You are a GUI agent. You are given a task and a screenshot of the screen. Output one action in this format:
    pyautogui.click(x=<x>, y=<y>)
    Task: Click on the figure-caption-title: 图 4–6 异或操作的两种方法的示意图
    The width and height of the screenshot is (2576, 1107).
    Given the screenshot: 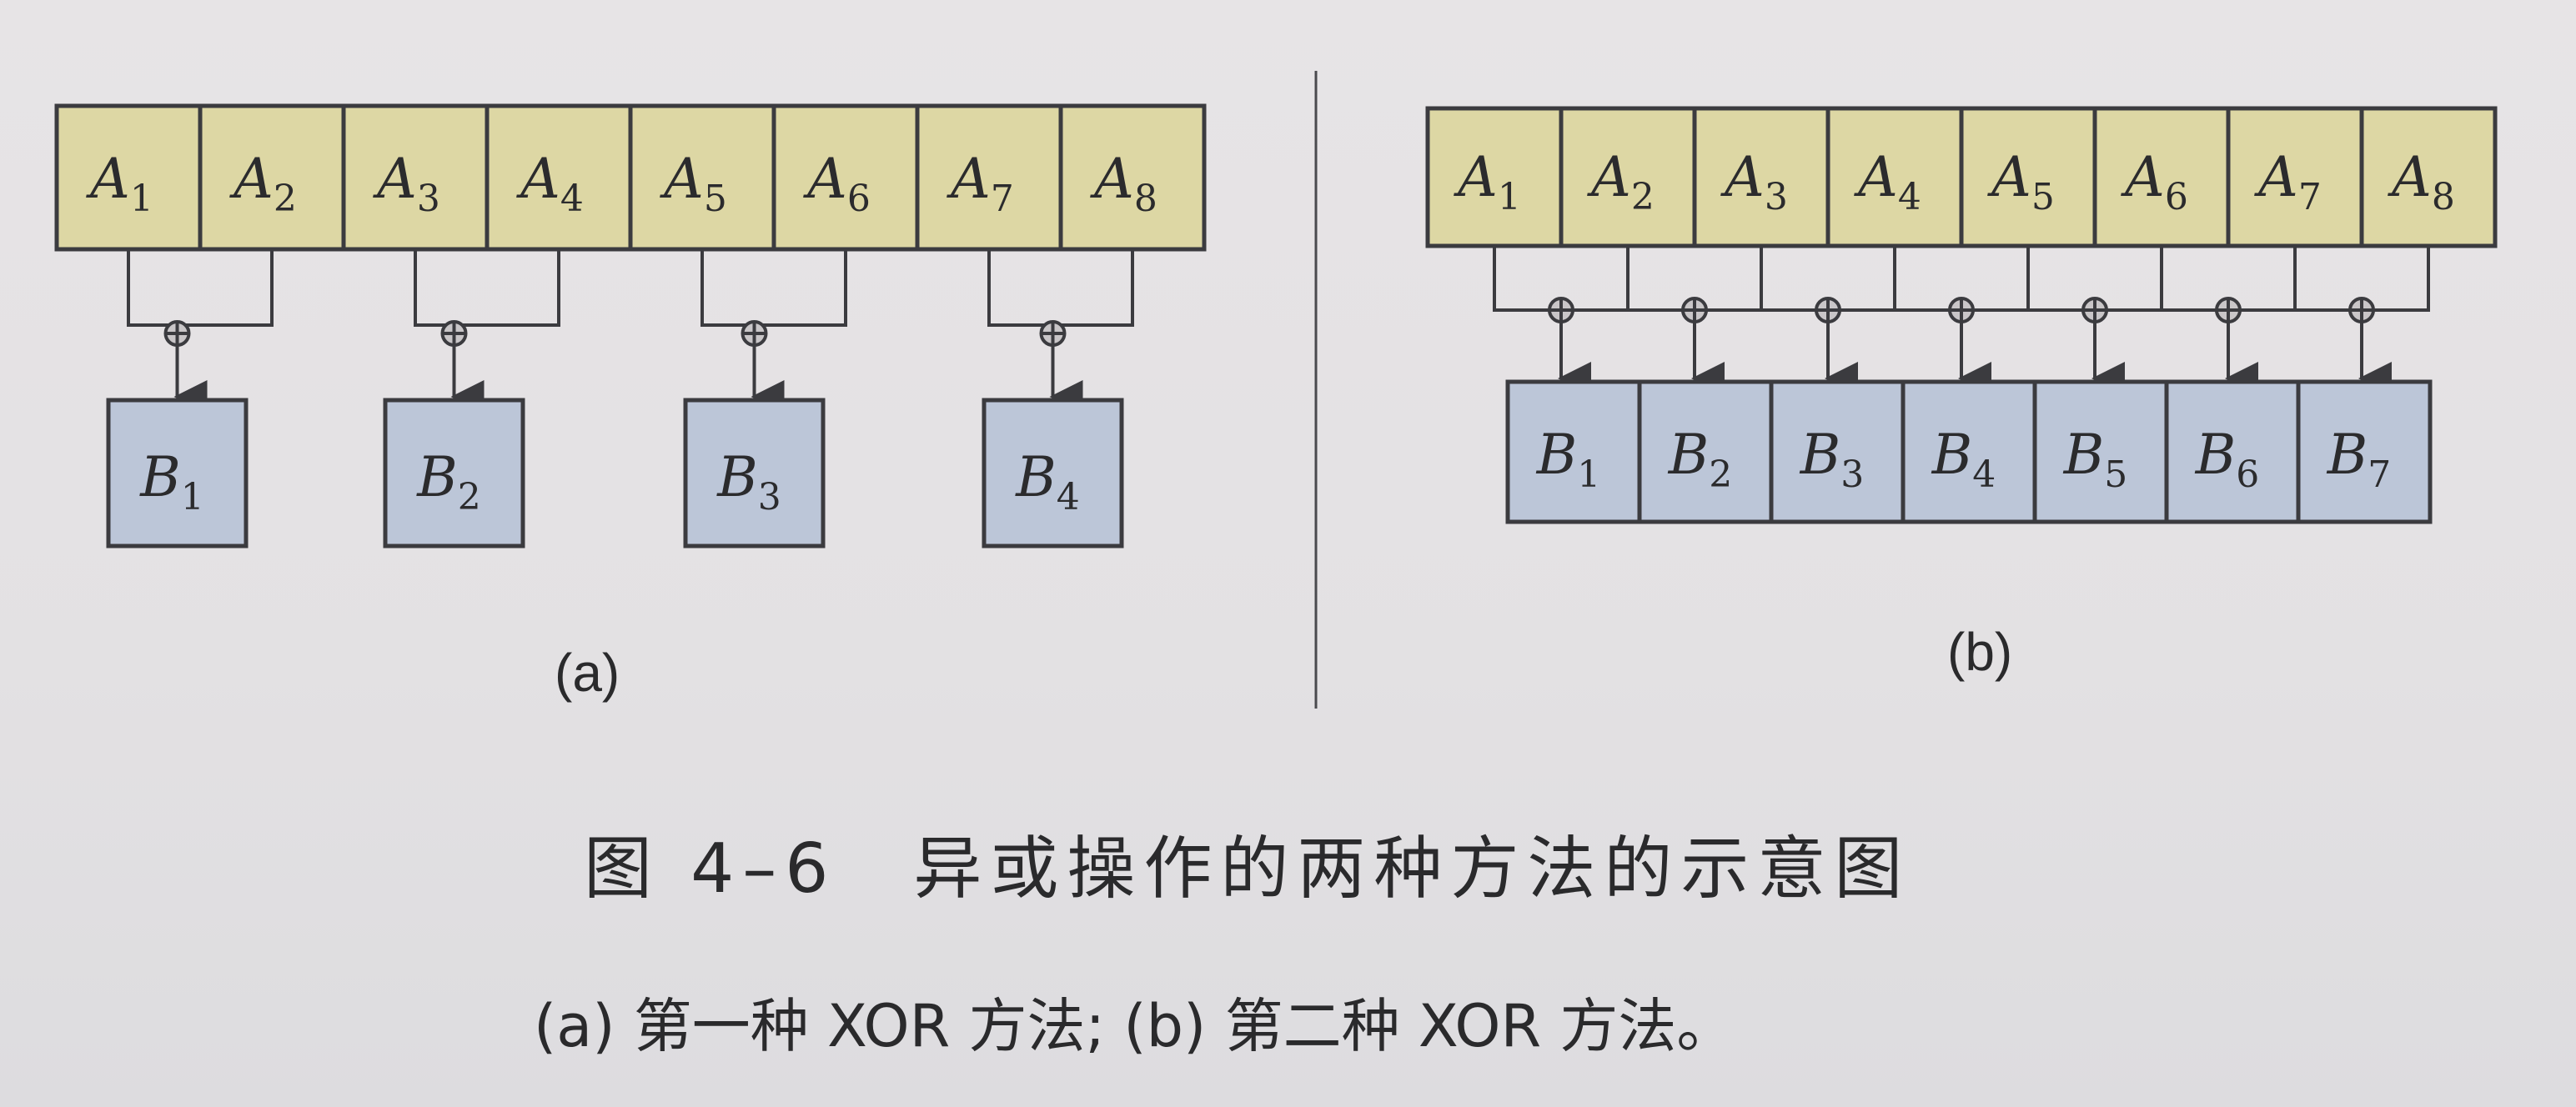 What is the action you would take?
    pyautogui.click(x=1247, y=869)
    